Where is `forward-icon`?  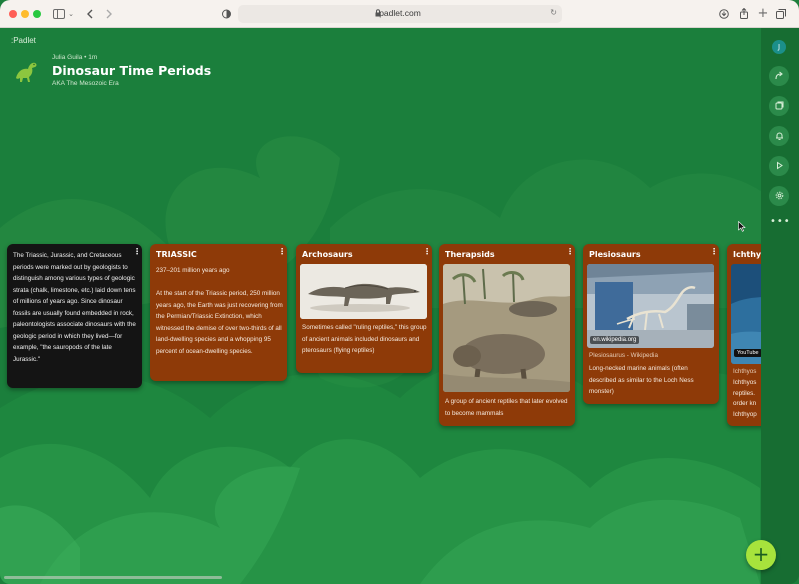
forward-icon is located at coordinates (109, 14).